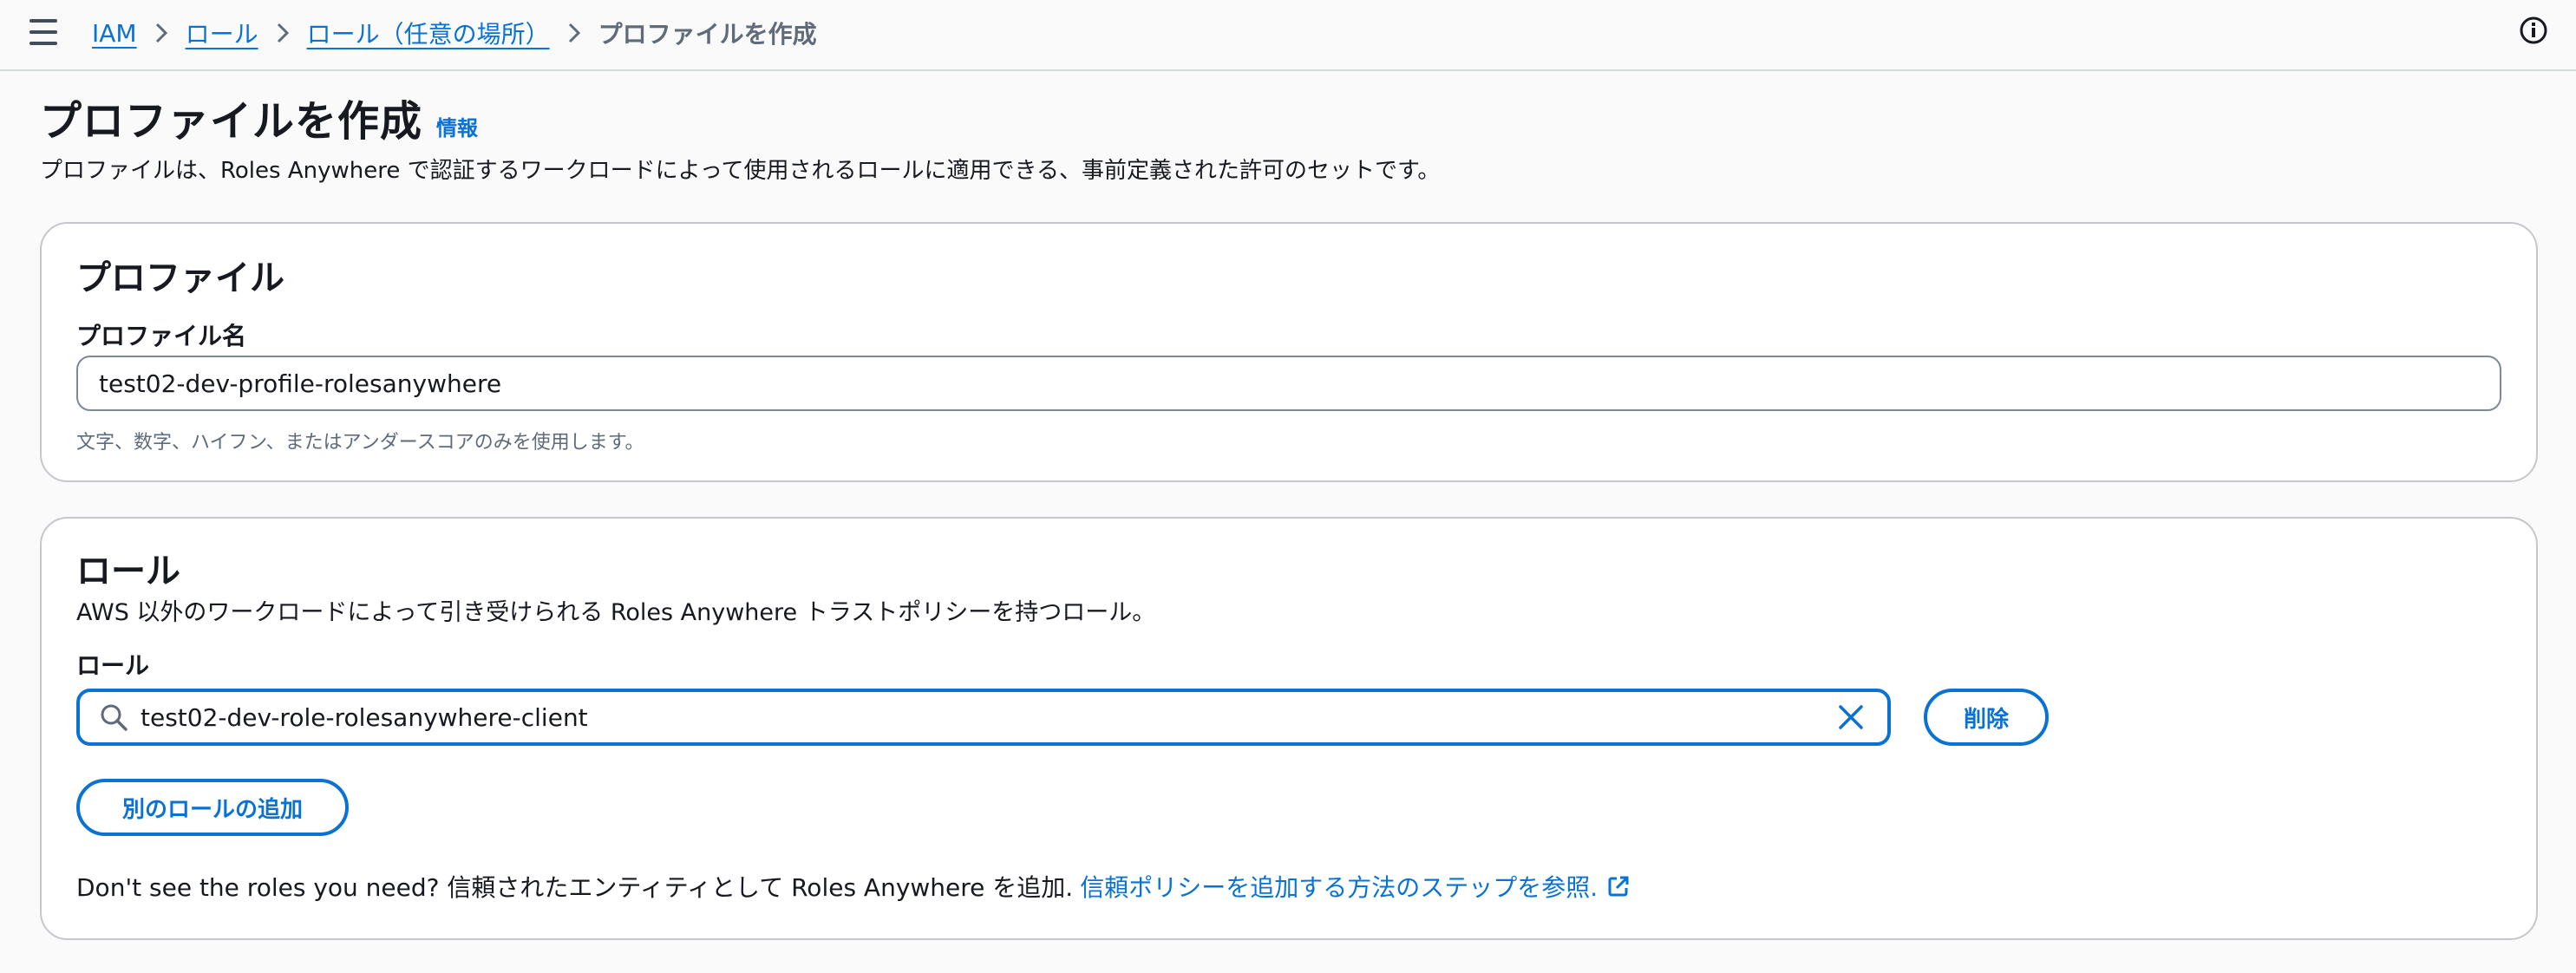 The width and height of the screenshot is (2576, 973). Describe the element at coordinates (128, 571) in the screenshot. I see `roles-section-title: ロール` at that location.